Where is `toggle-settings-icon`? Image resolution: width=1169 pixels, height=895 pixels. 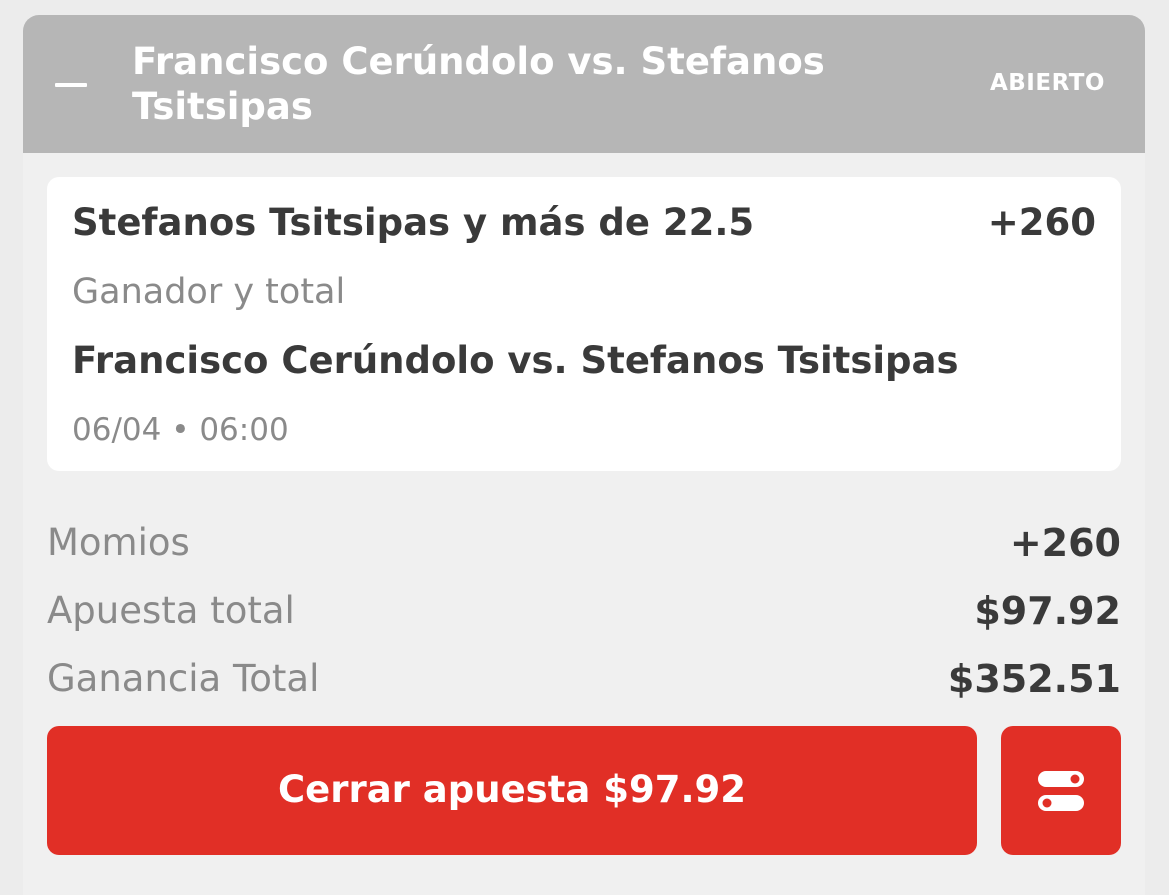
toggle-settings-icon is located at coordinates (1061, 791).